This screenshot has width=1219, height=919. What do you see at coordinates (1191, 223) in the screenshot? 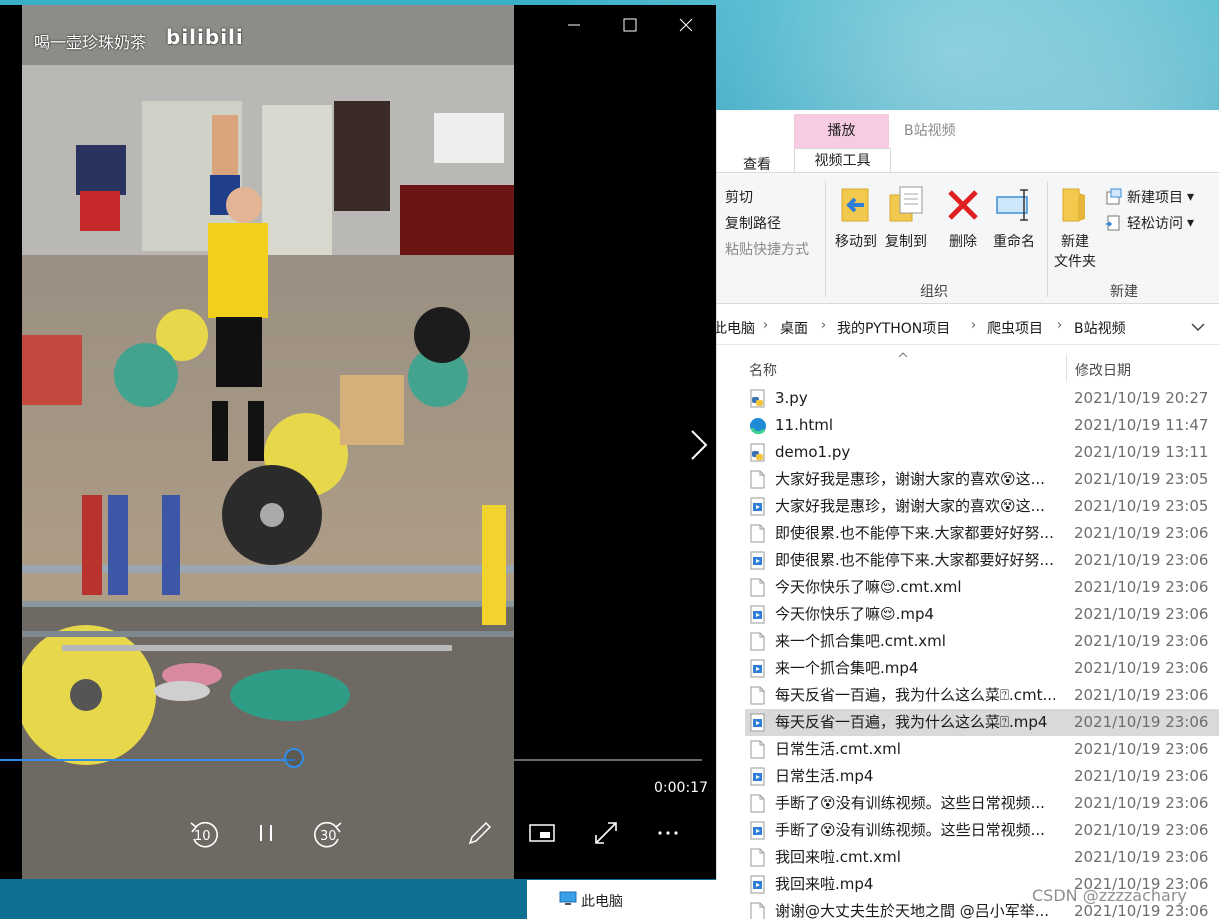
I see `chevron-down-icon: ▾` at bounding box center [1191, 223].